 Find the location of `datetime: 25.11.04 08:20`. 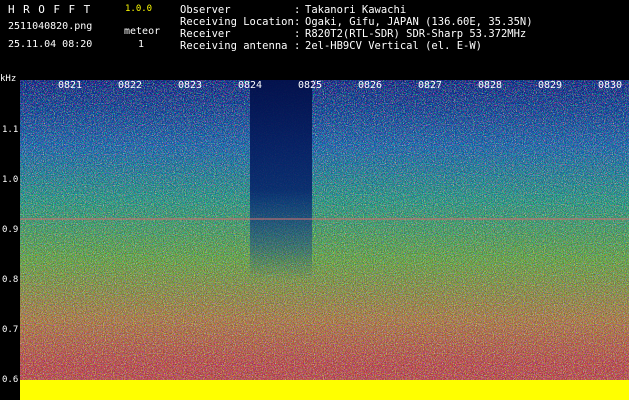

datetime: 25.11.04 08:20 is located at coordinates (50, 44).